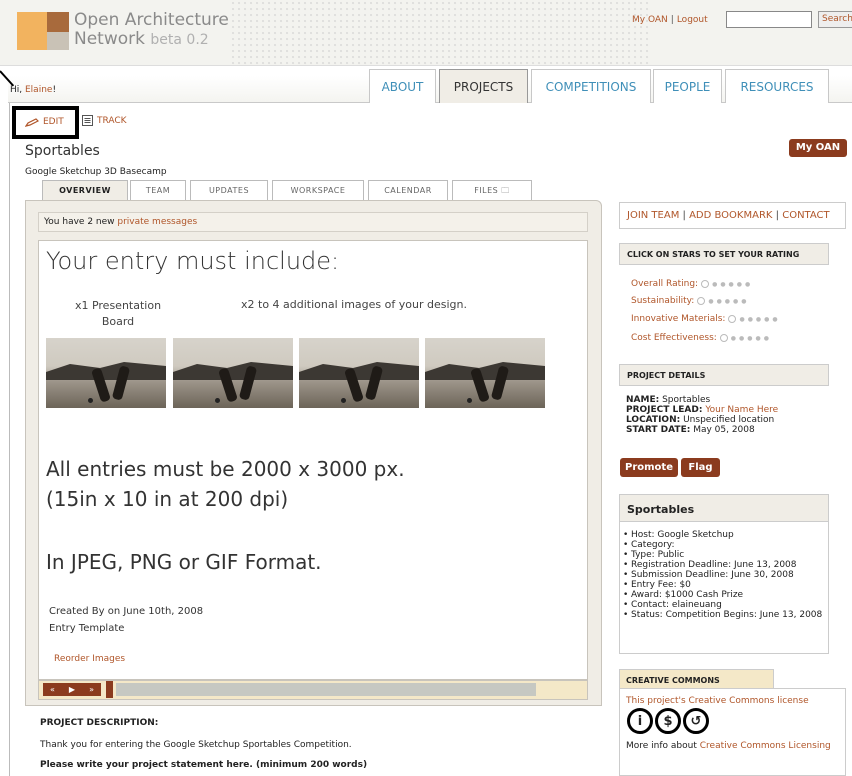 Image resolution: width=852 pixels, height=776 pixels. Describe the element at coordinates (38, 90) in the screenshot. I see `user-link: Elaine` at that location.